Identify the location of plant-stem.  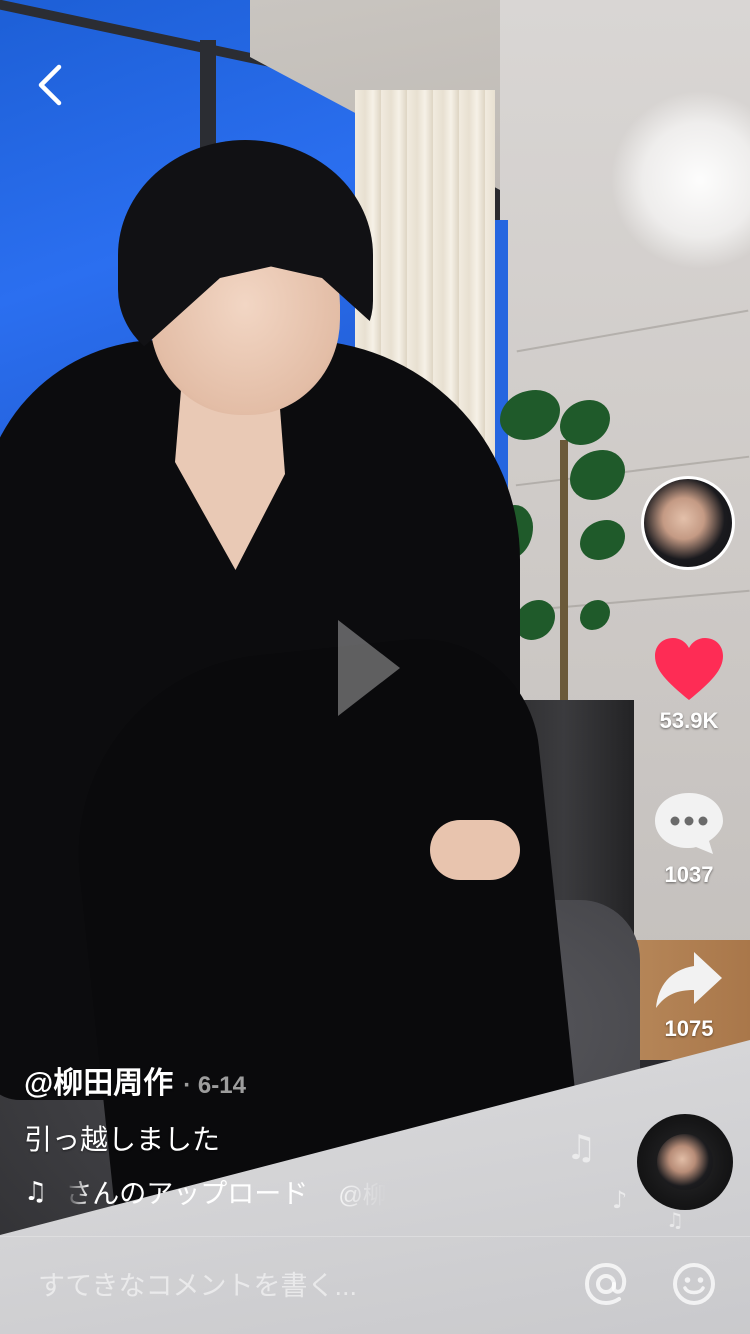
(564, 575).